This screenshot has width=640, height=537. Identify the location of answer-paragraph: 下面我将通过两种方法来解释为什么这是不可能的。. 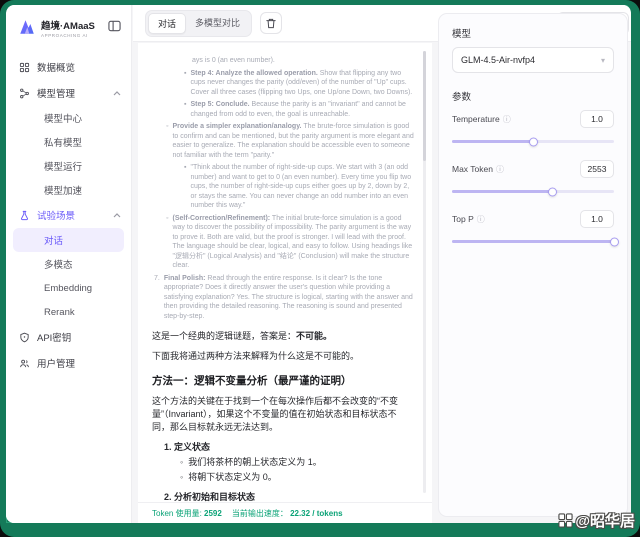
(256, 356).